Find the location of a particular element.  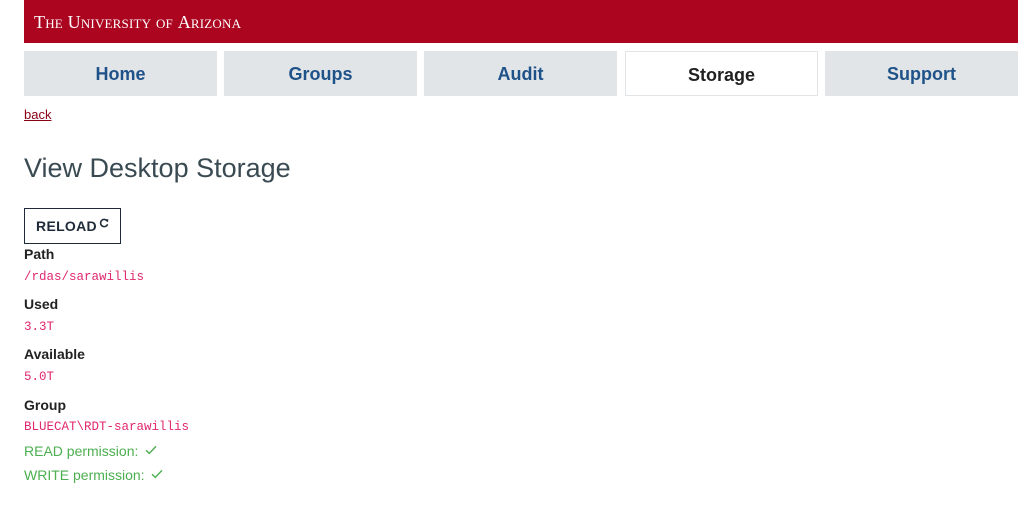

tab-audit: Audit is located at coordinates (520, 73).